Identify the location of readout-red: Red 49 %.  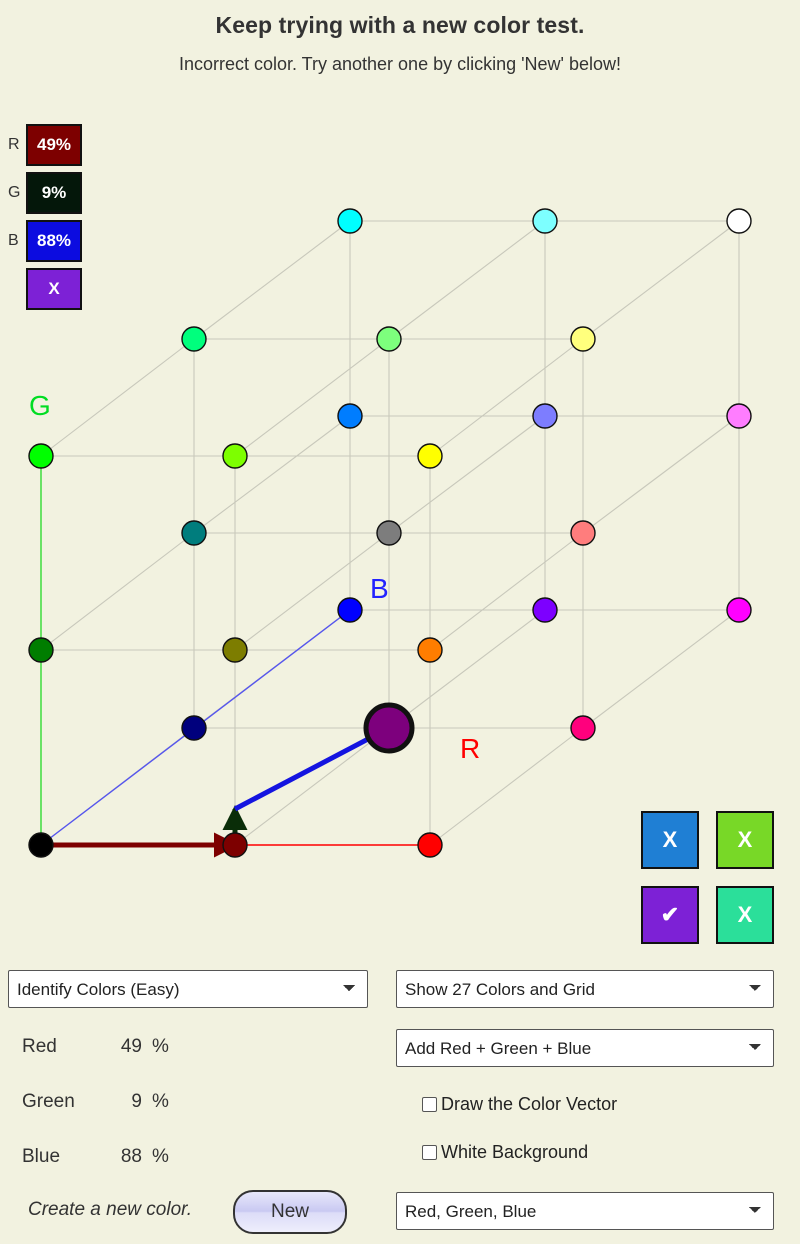
(190, 1049).